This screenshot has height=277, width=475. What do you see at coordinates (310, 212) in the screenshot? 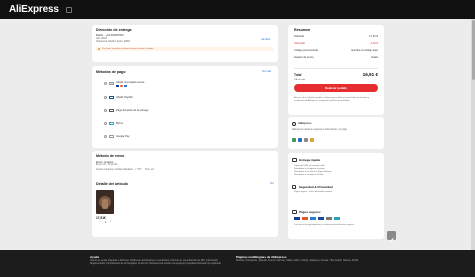
I see `secure-payments-title: Pagos seguros` at bounding box center [310, 212].